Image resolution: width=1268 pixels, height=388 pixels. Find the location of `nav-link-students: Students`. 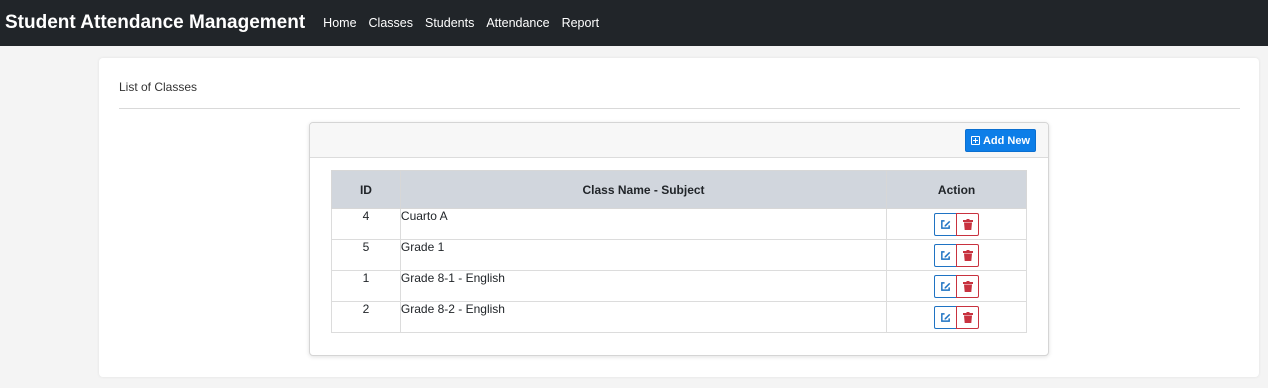

nav-link-students: Students is located at coordinates (449, 23).